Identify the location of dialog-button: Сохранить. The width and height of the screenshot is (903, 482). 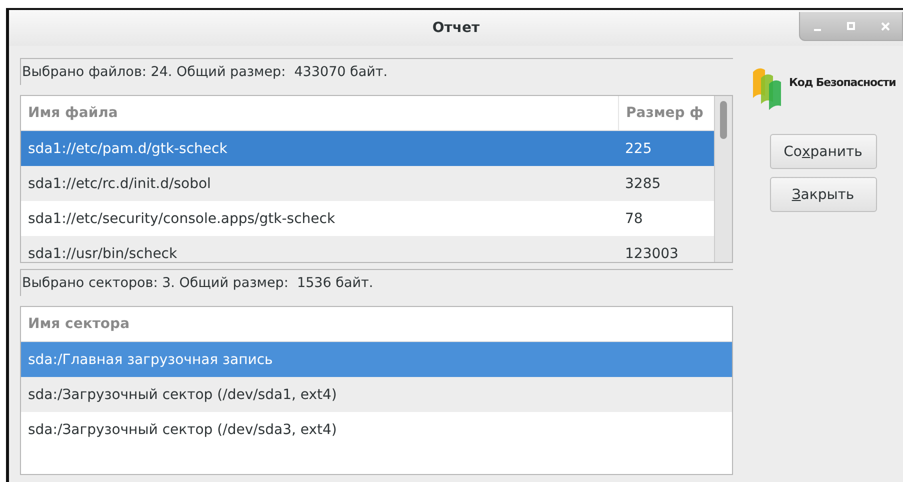
(823, 151).